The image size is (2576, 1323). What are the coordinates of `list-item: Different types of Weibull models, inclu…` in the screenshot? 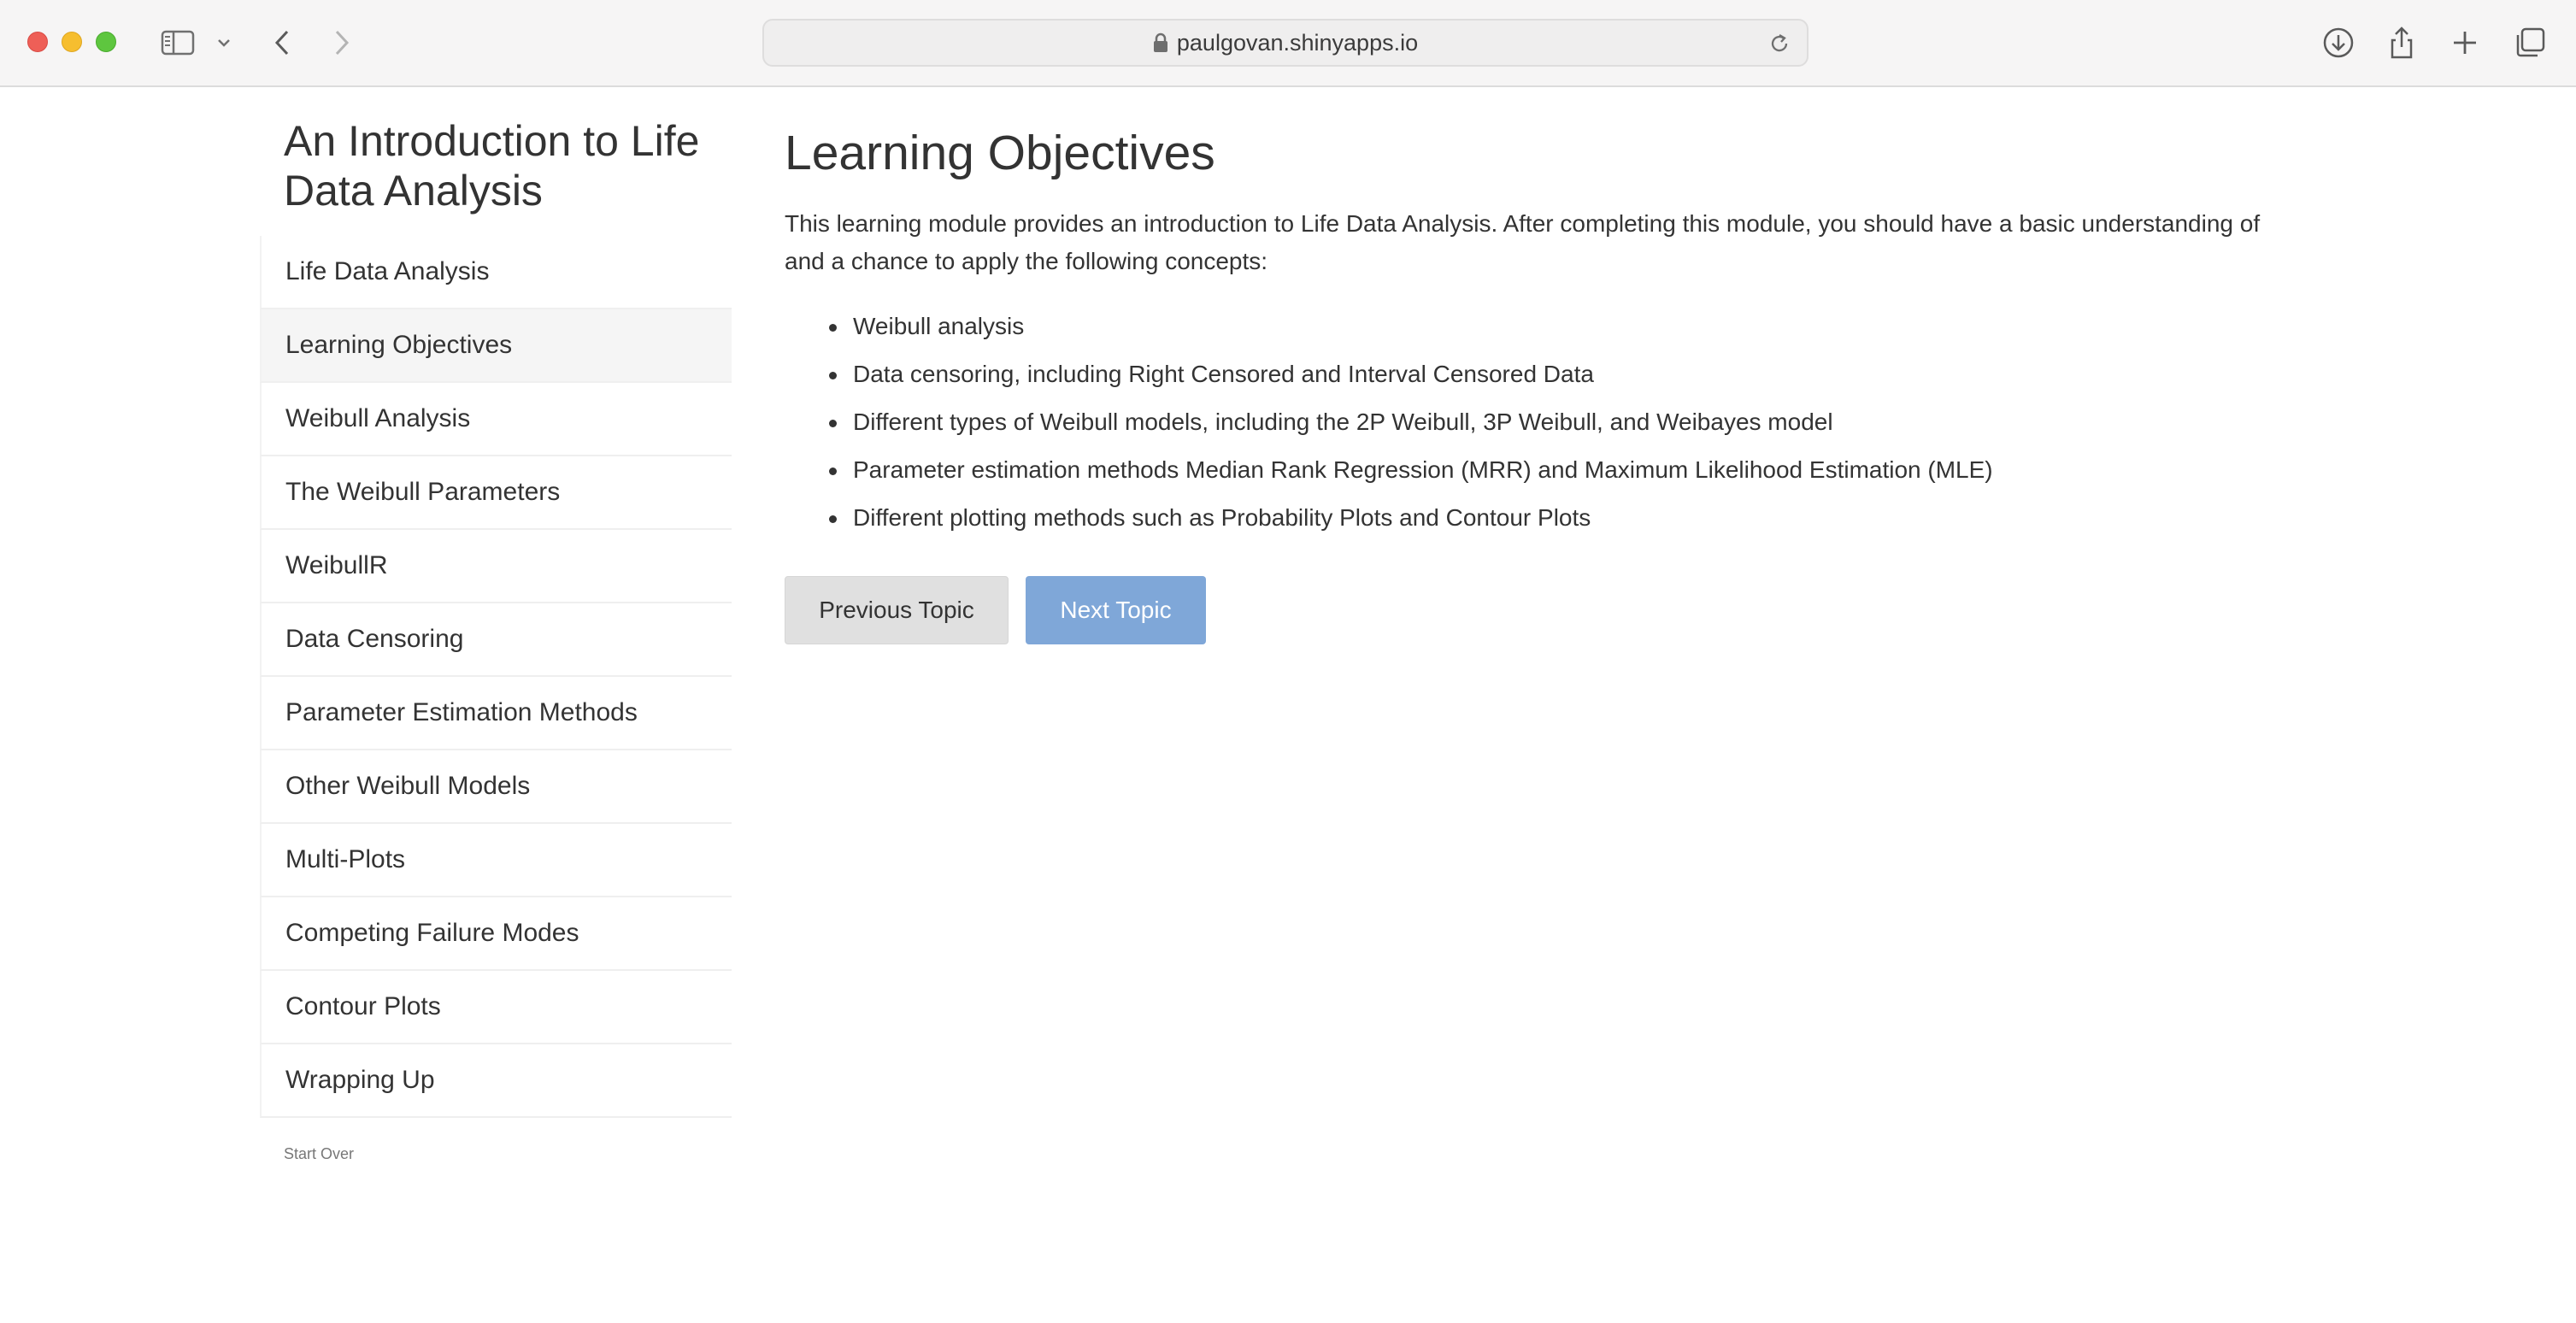 It's located at (1528, 427).